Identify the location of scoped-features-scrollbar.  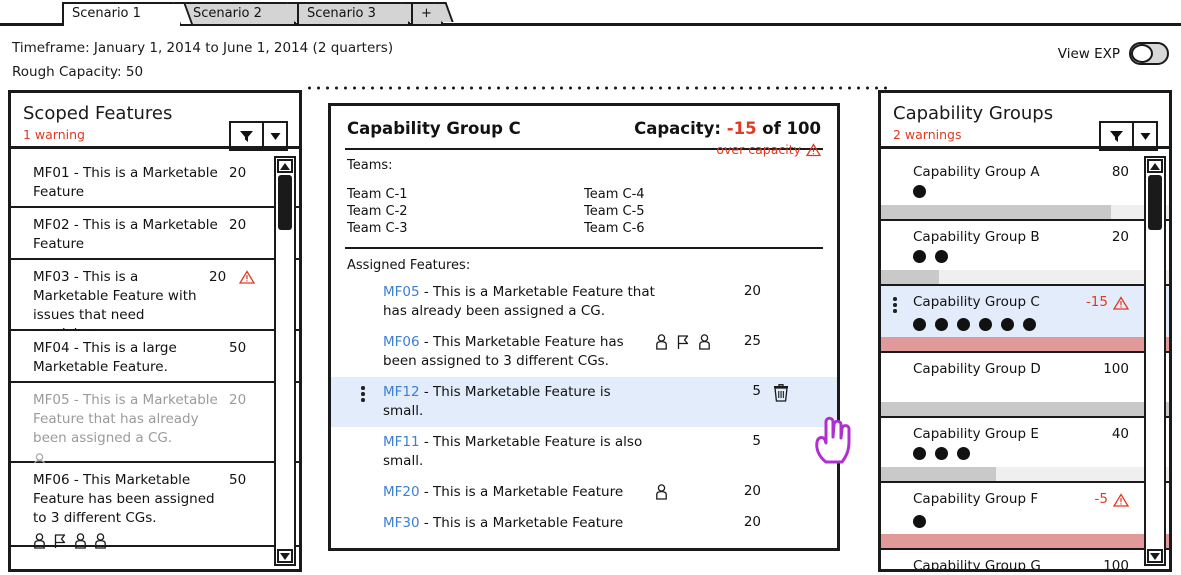
(285, 361).